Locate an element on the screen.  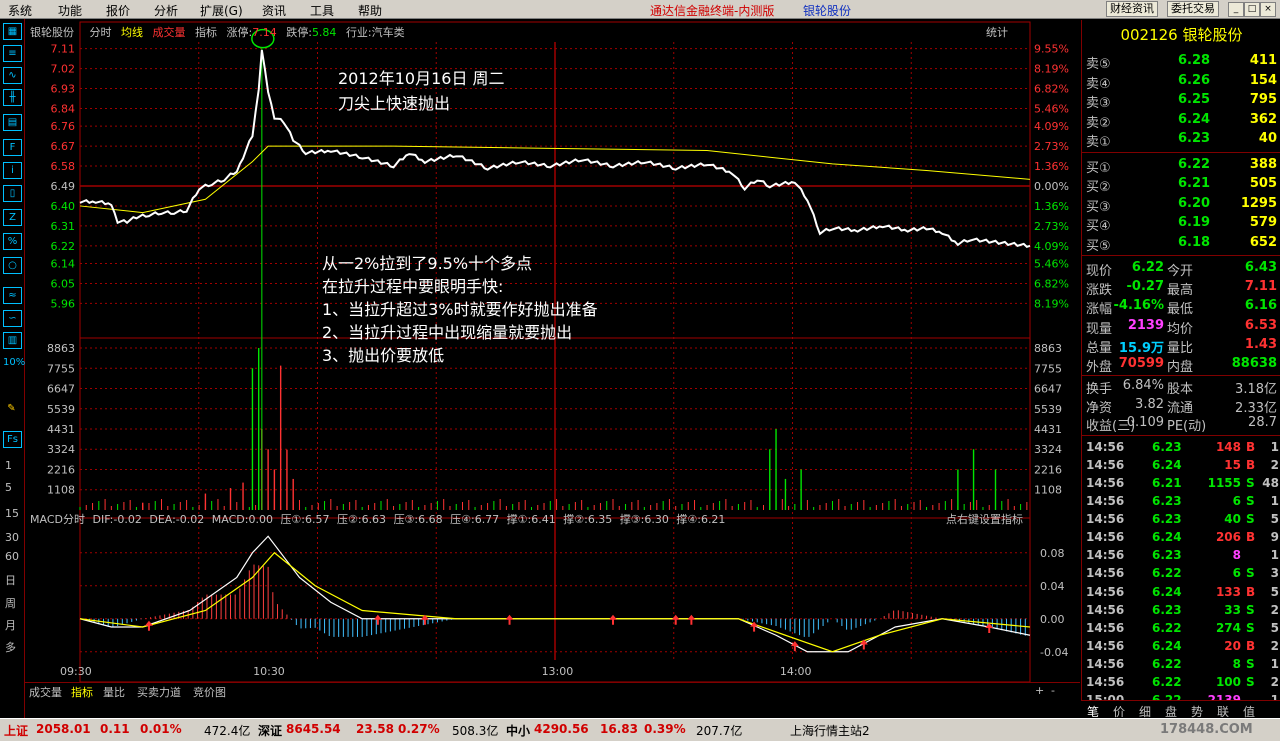
info-icon: i is located at coordinates (12, 170).